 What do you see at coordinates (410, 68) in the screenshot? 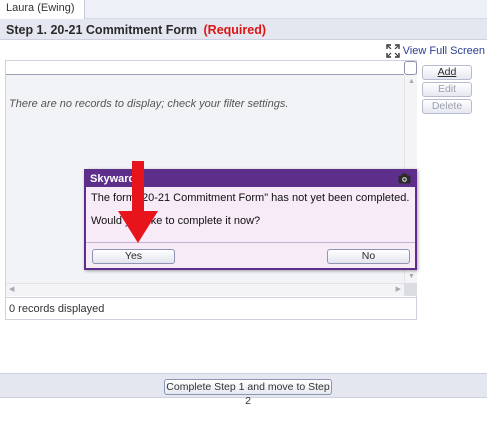
I see `select-all-checkbox` at bounding box center [410, 68].